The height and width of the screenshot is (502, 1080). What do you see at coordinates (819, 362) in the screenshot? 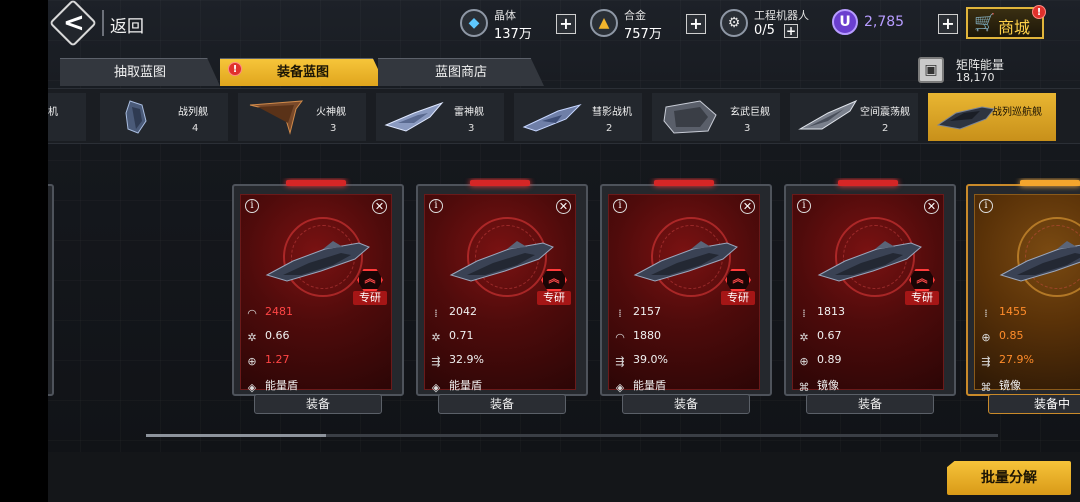
I see `card-stat: ⊕ 0.89` at bounding box center [819, 362].